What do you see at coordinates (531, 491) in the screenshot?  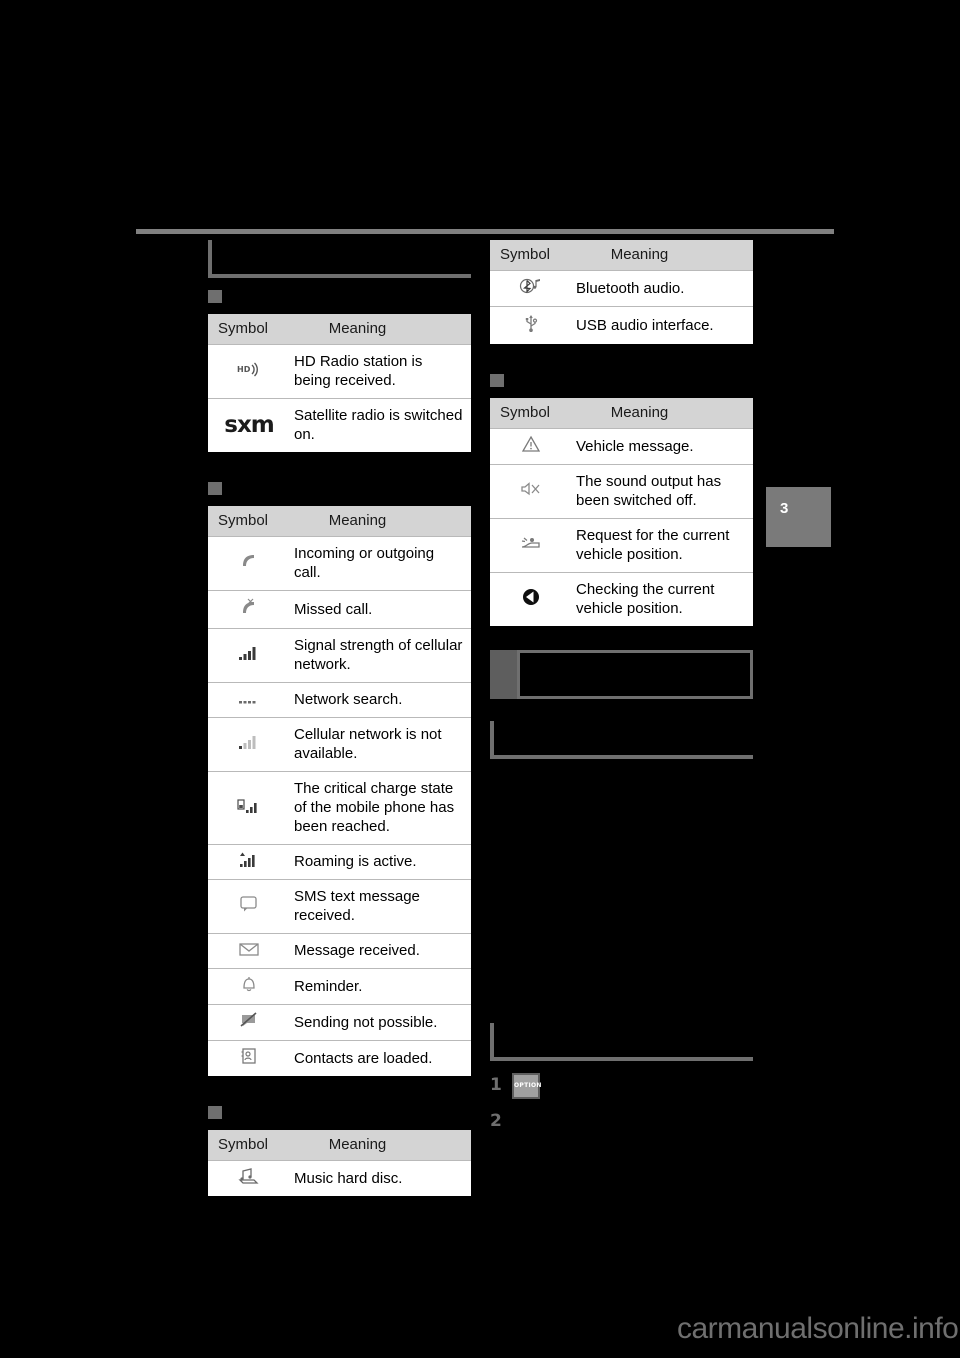 I see `mute-speaker-icon` at bounding box center [531, 491].